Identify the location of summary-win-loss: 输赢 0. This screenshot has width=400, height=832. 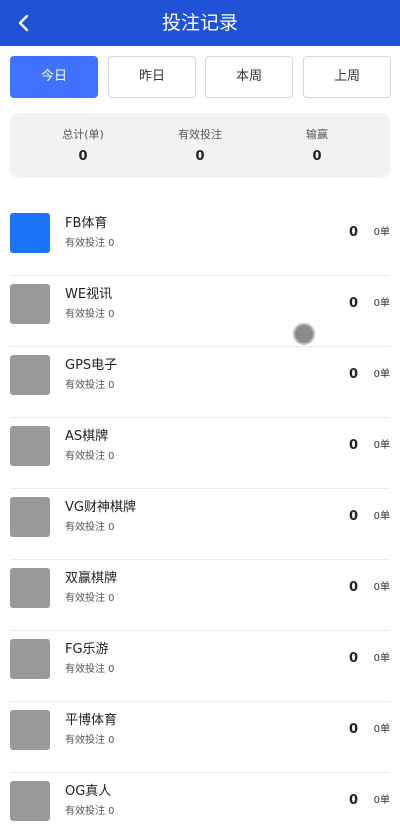
(317, 147).